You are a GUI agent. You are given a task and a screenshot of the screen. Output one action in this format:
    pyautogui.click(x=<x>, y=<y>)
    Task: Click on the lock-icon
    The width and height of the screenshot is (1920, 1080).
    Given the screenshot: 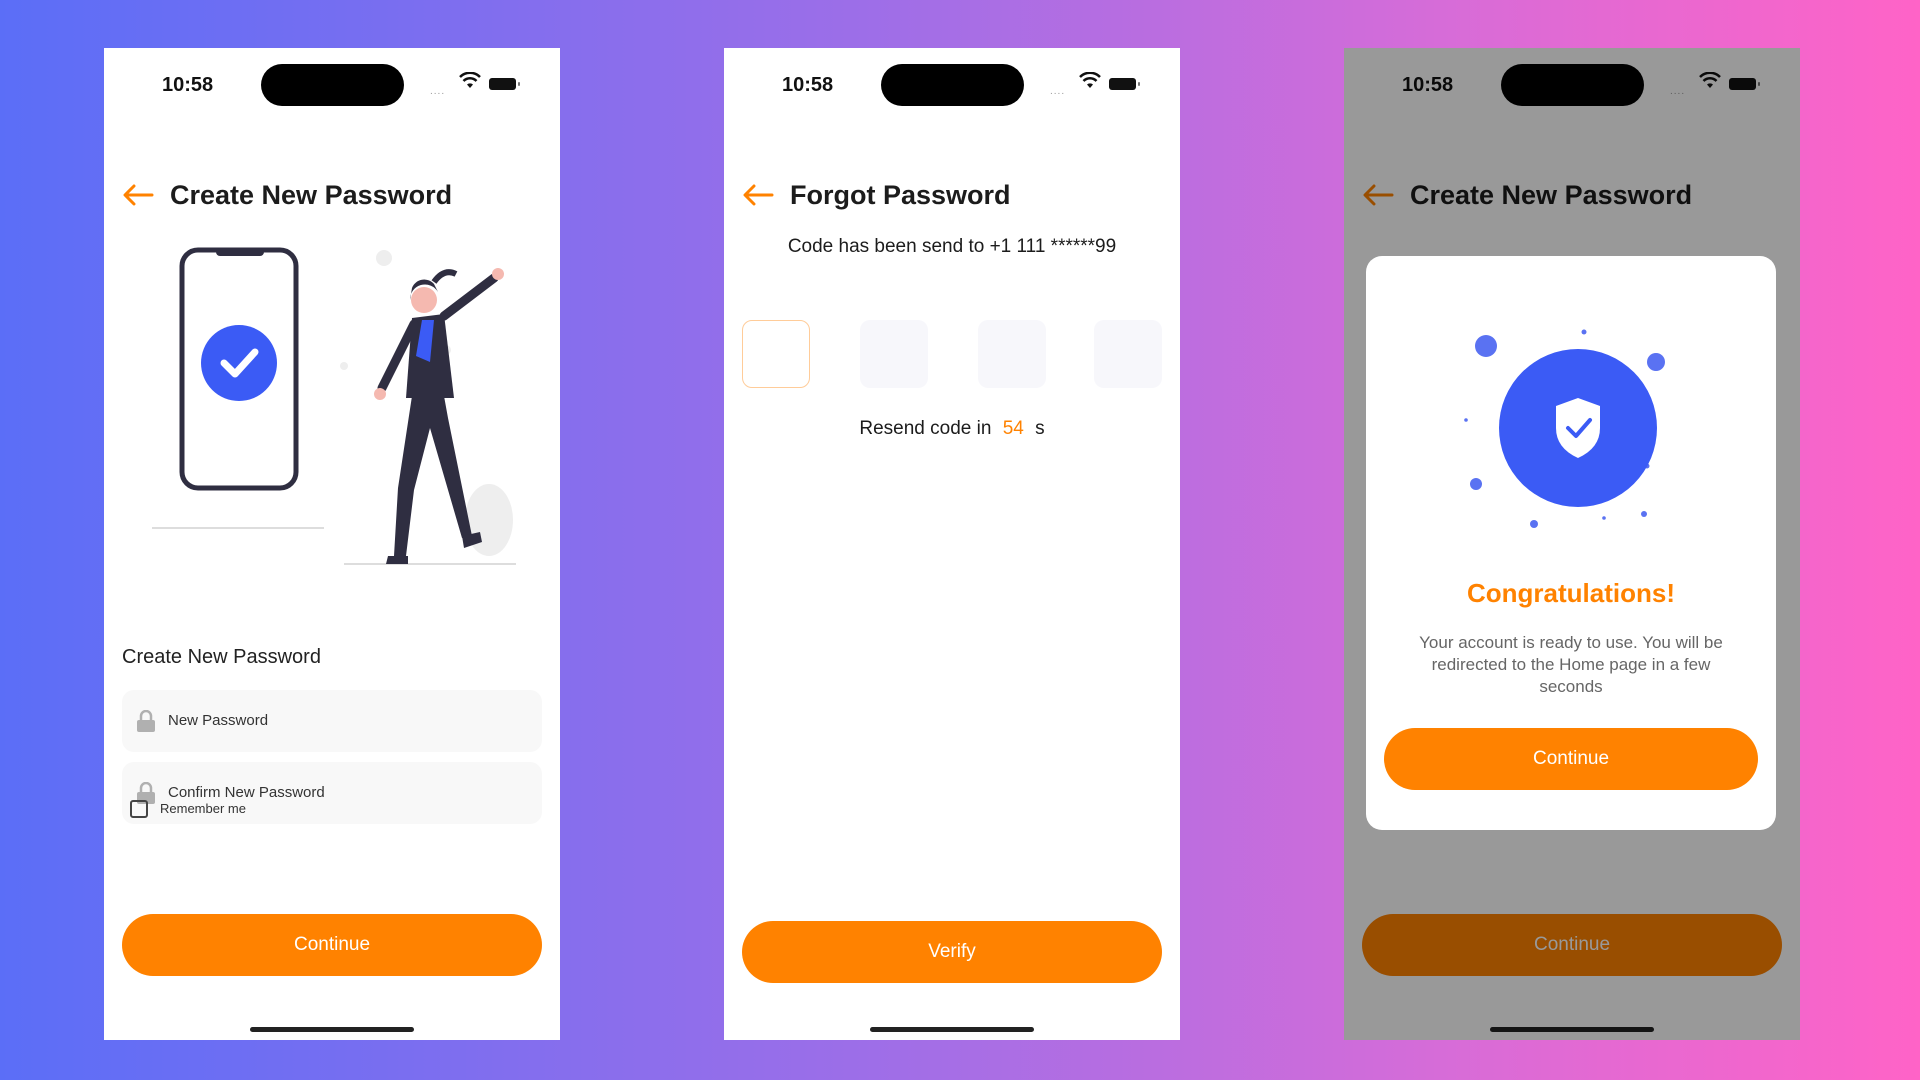 What is the action you would take?
    pyautogui.click(x=146, y=721)
    